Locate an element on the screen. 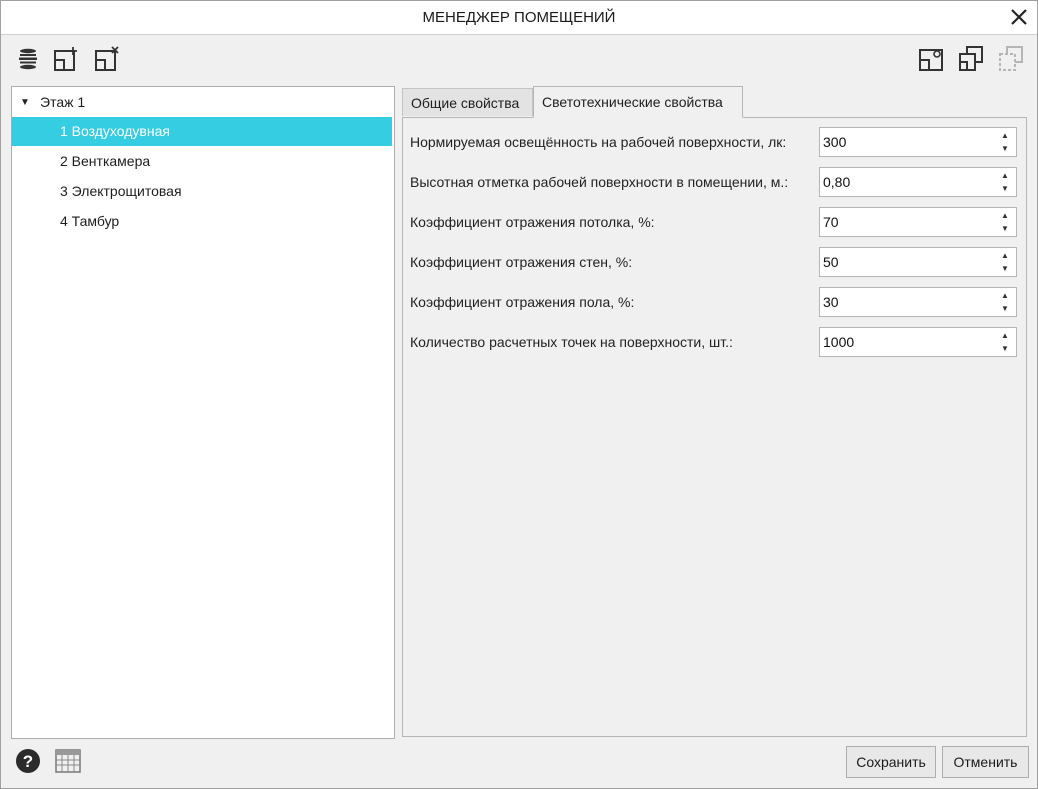 This screenshot has width=1038, height=789. delete-room-icon is located at coordinates (107, 59).